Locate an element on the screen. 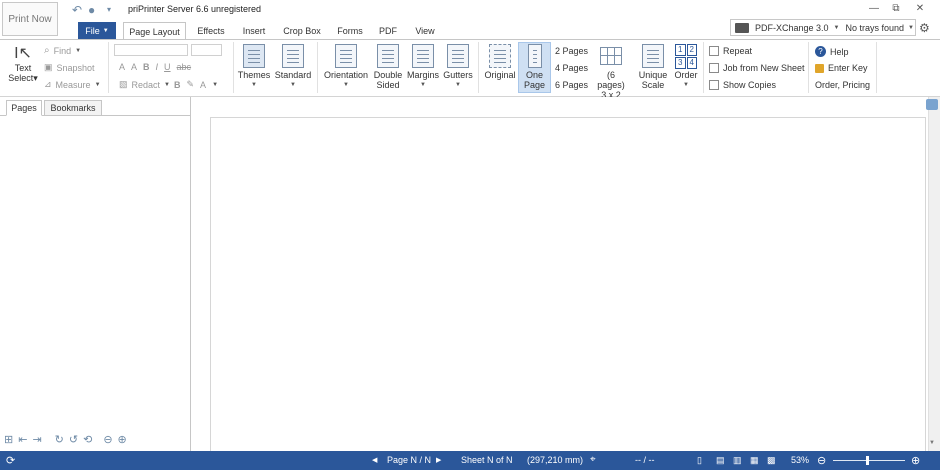 This screenshot has height=470, width=940. grid-pages-button: (6 pages) 3 x 2 is located at coordinates (611, 72).